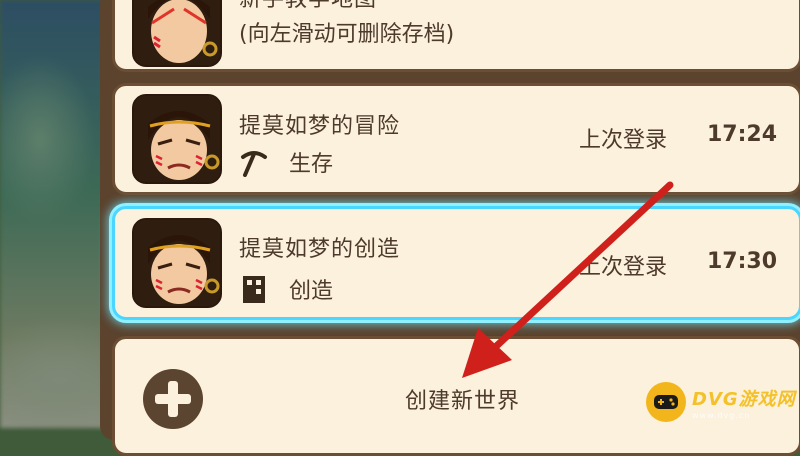  I want to click on pickaxe-icon, so click(254, 162).